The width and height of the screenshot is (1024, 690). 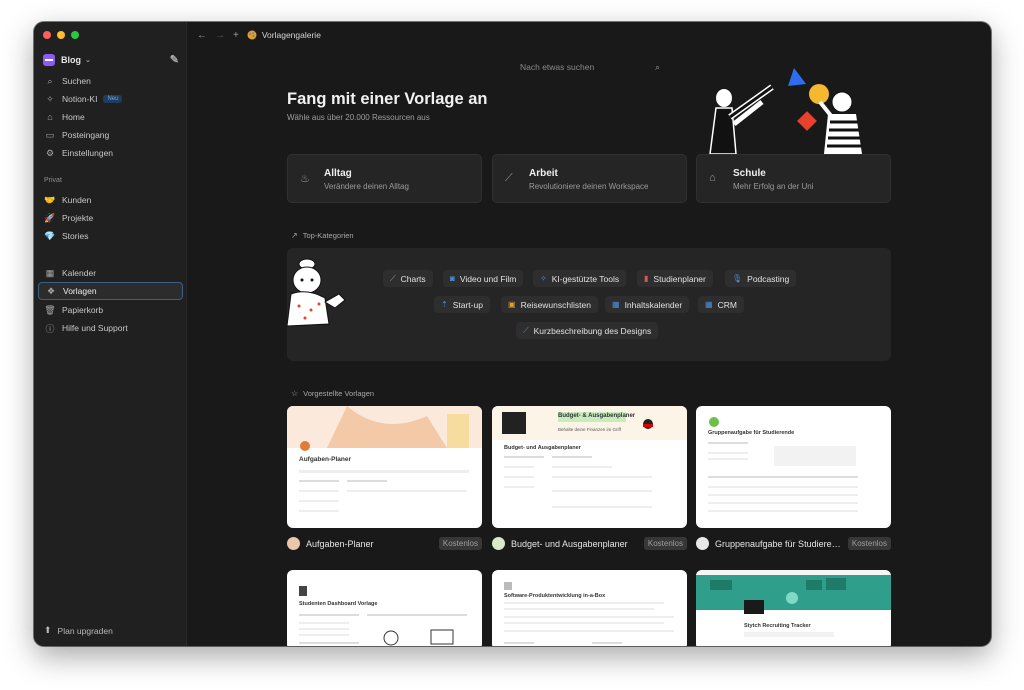 I want to click on template-preview-software: Software-Produktentwicklung in-a-Box, so click(x=589, y=608).